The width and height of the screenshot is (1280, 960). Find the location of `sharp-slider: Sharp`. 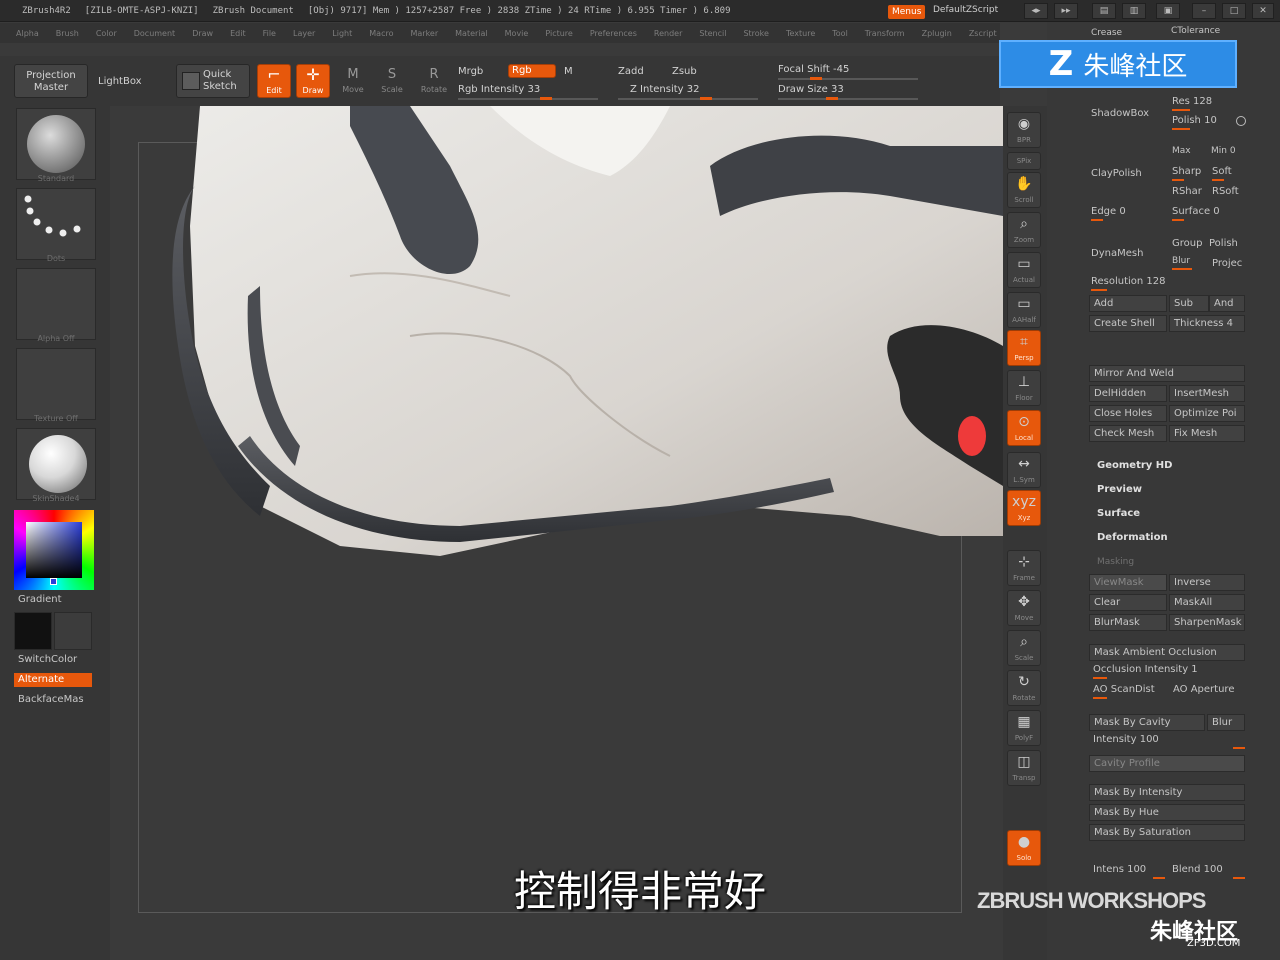

sharp-slider: Sharp is located at coordinates (1186, 171).